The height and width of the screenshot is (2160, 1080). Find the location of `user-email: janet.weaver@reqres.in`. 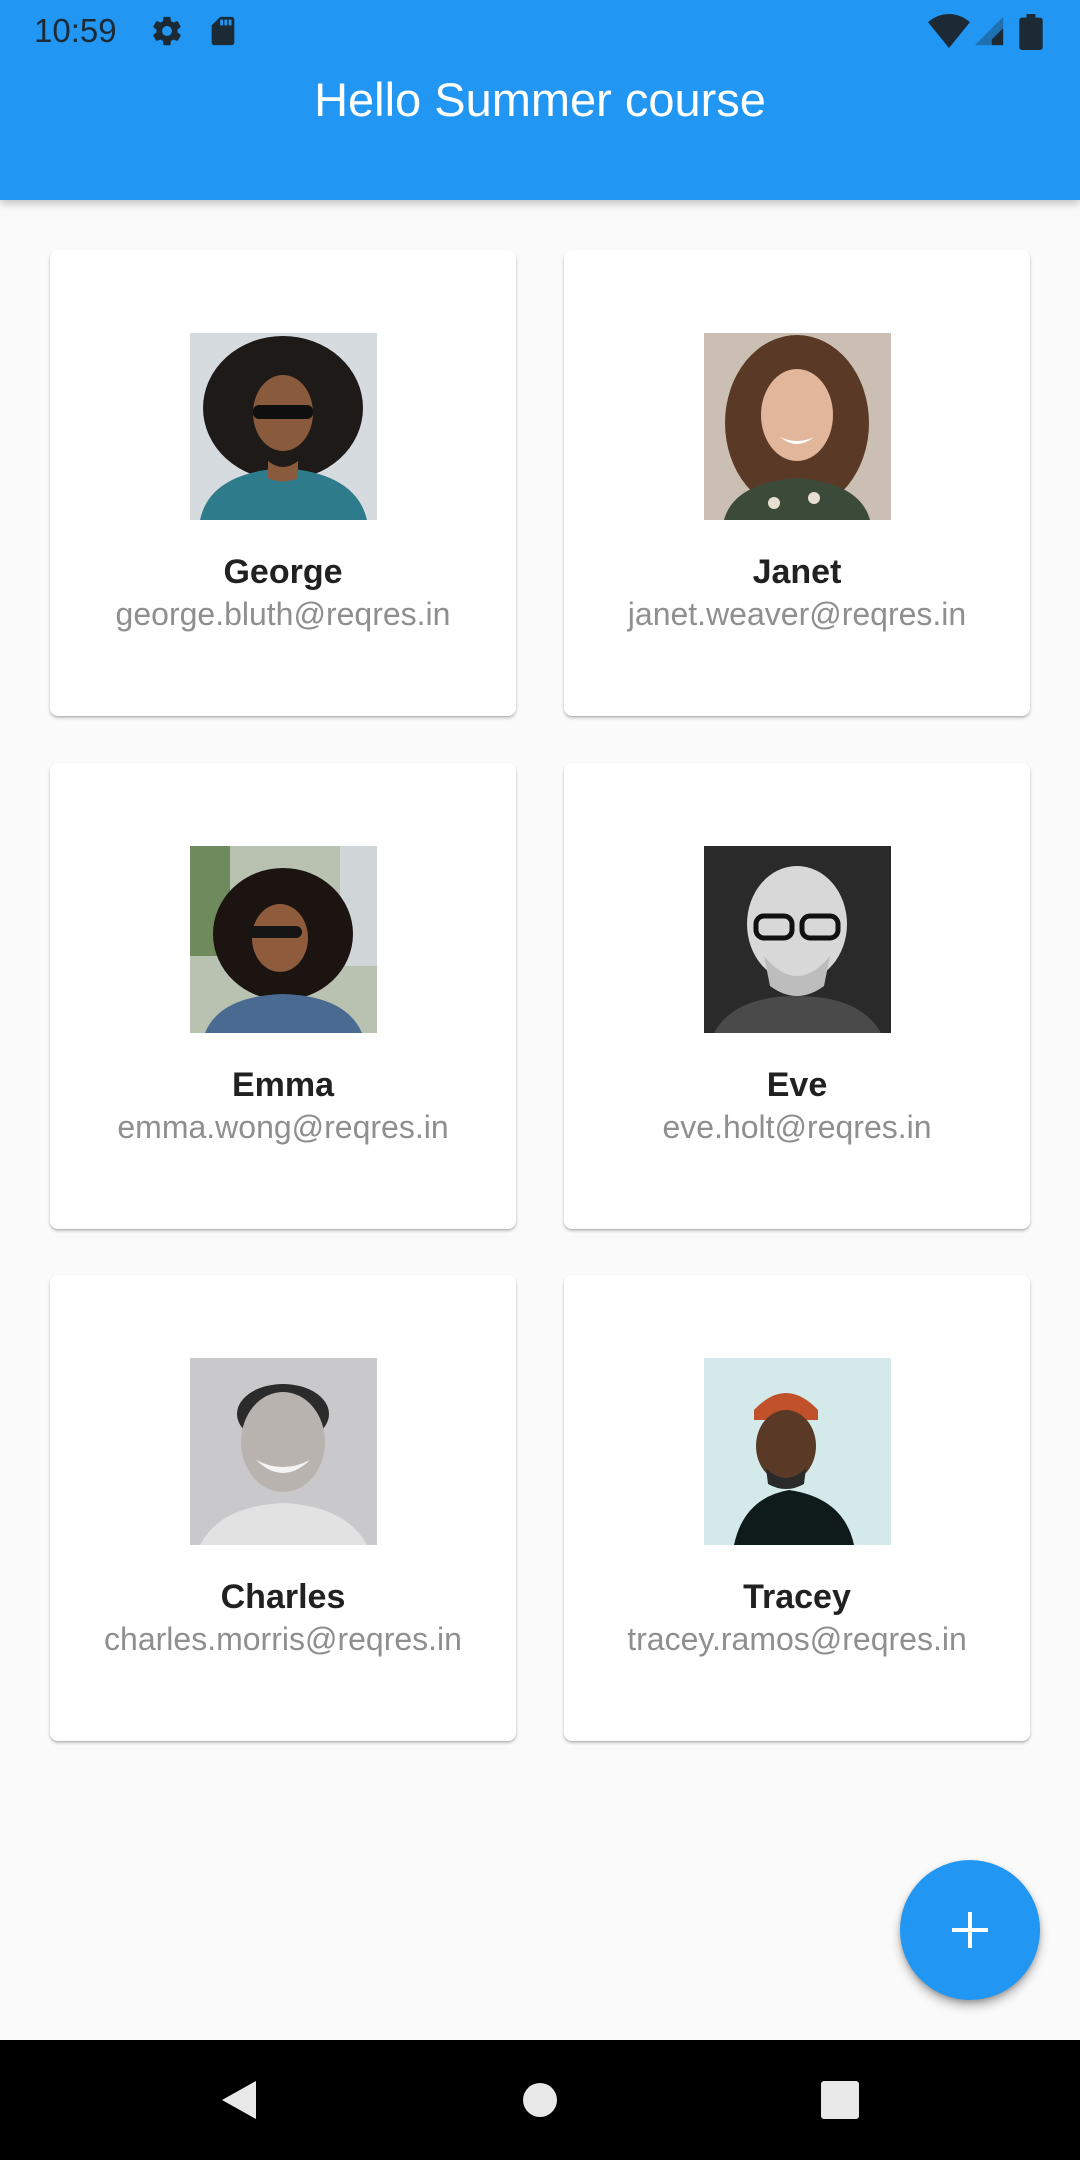

user-email: janet.weaver@reqres.in is located at coordinates (797, 614).